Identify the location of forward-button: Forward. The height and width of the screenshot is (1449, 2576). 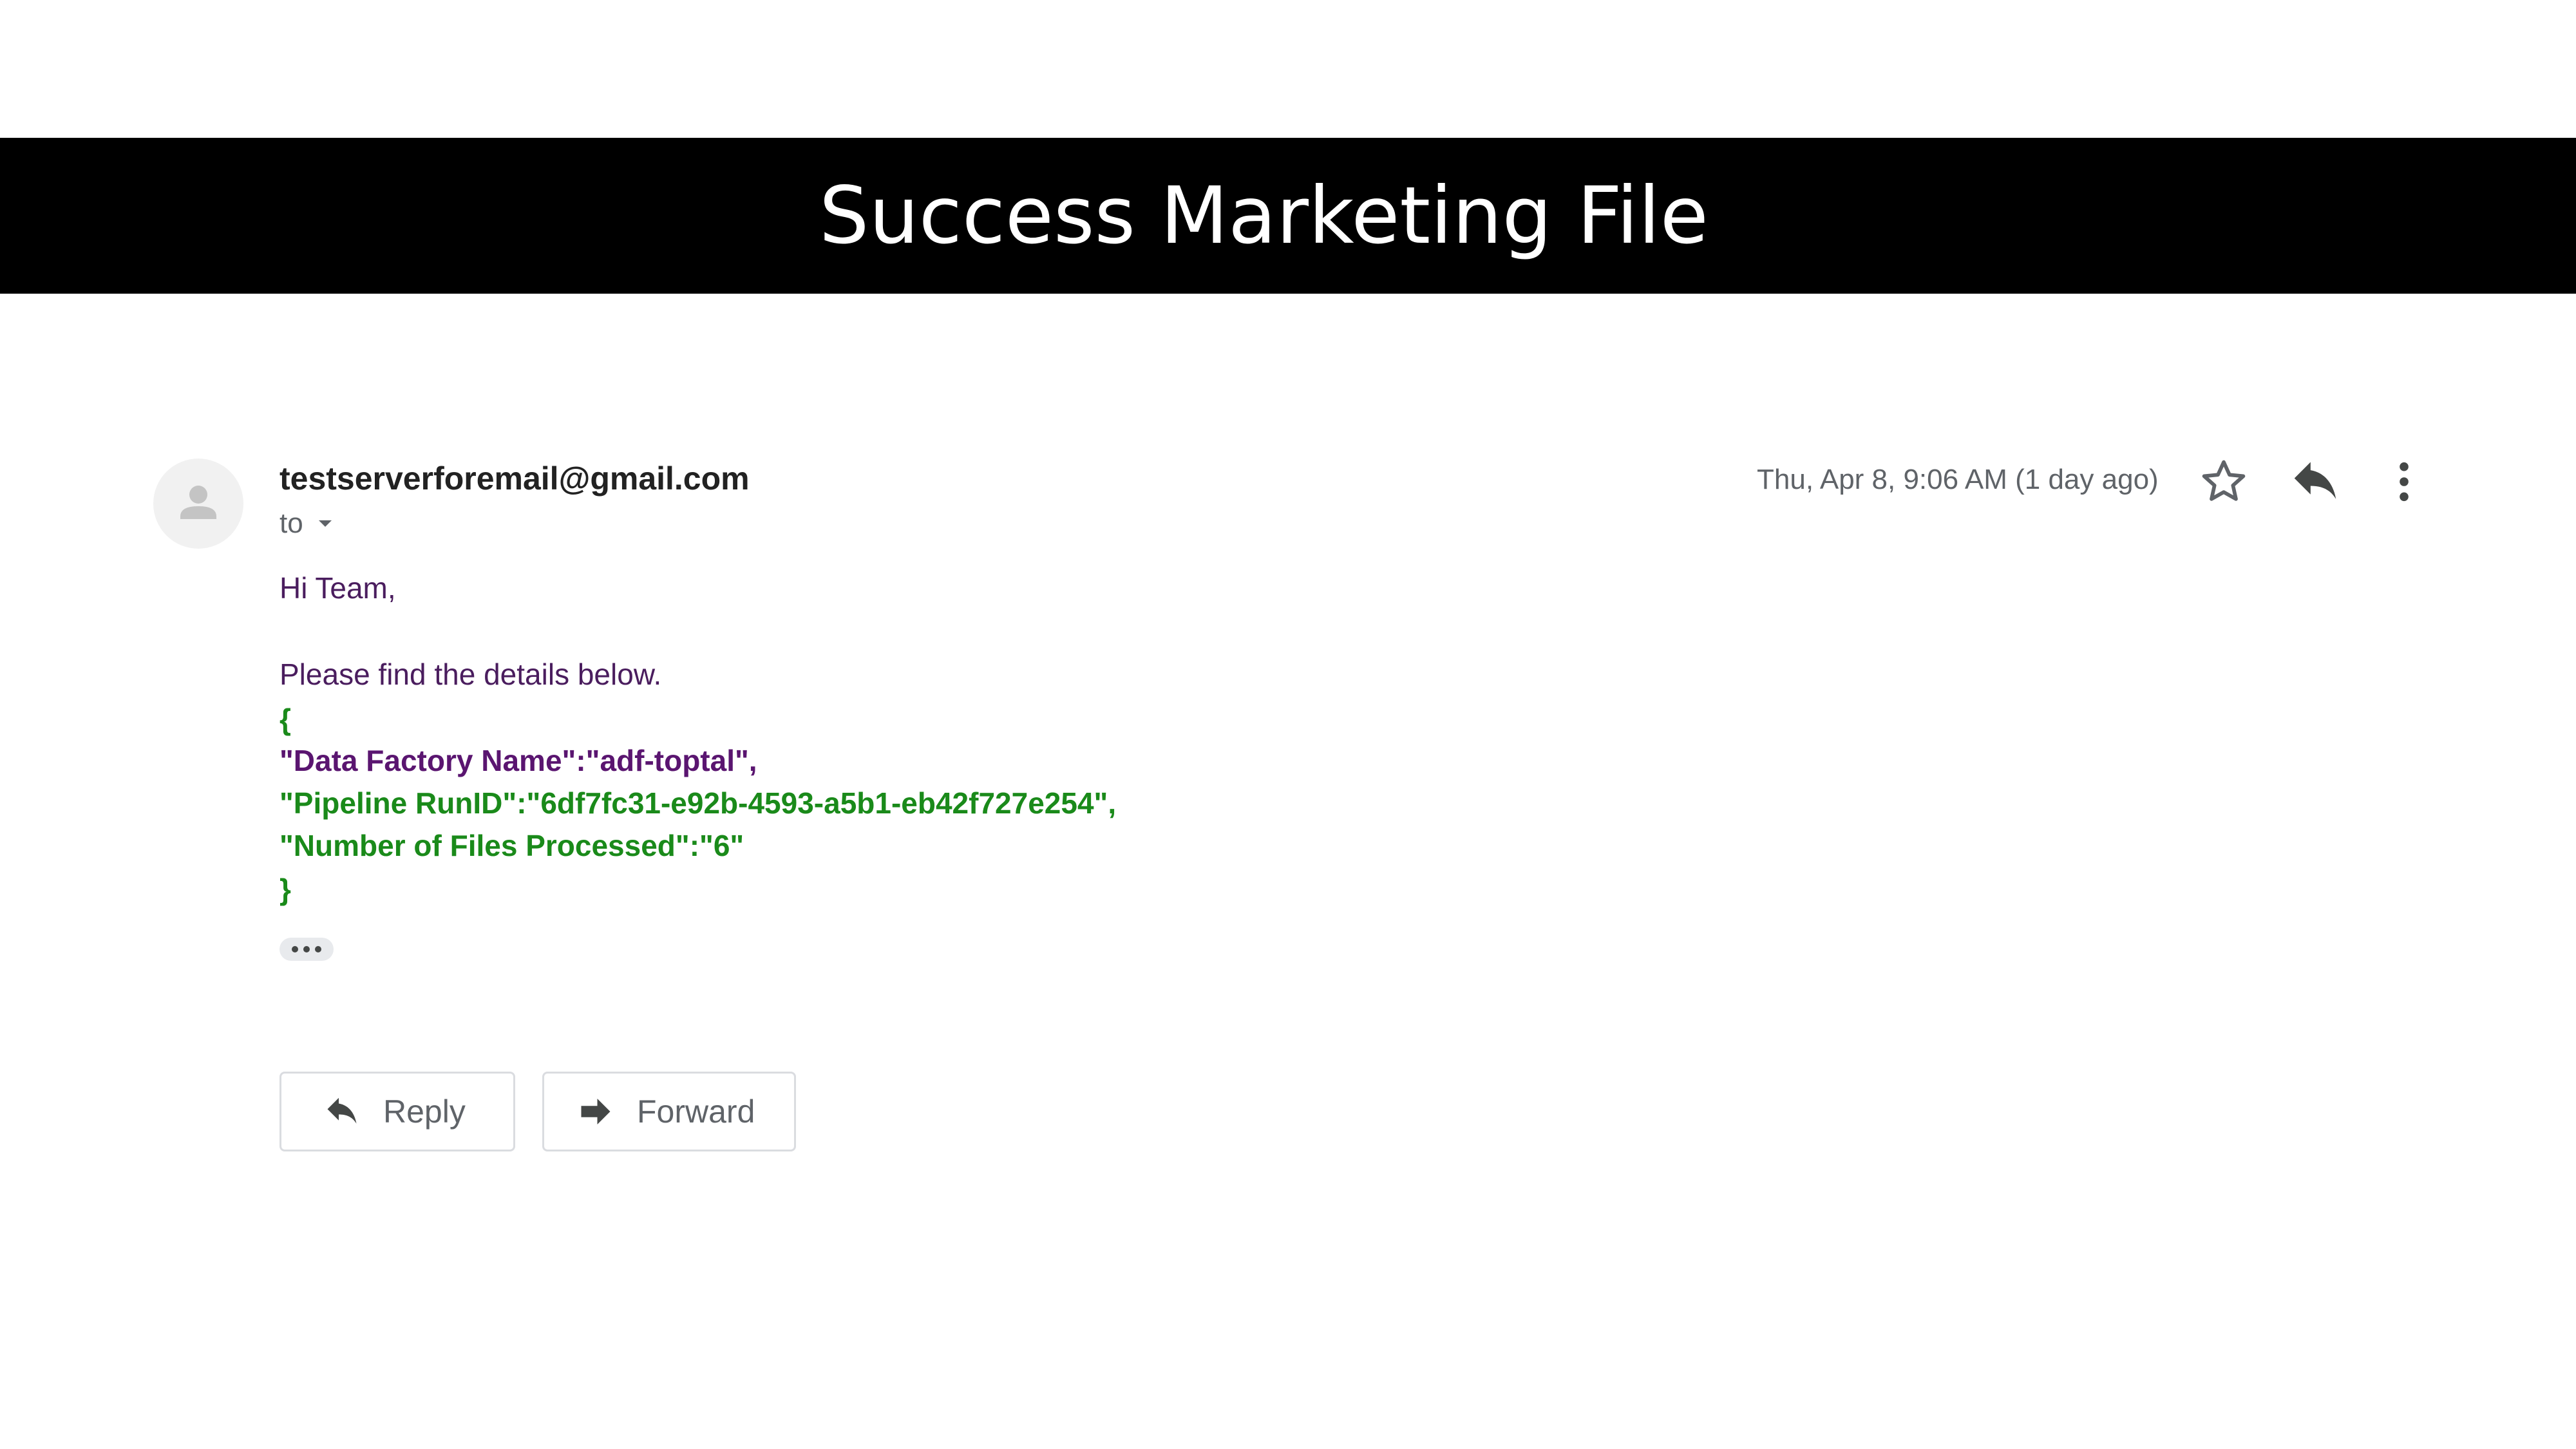
(669, 1111).